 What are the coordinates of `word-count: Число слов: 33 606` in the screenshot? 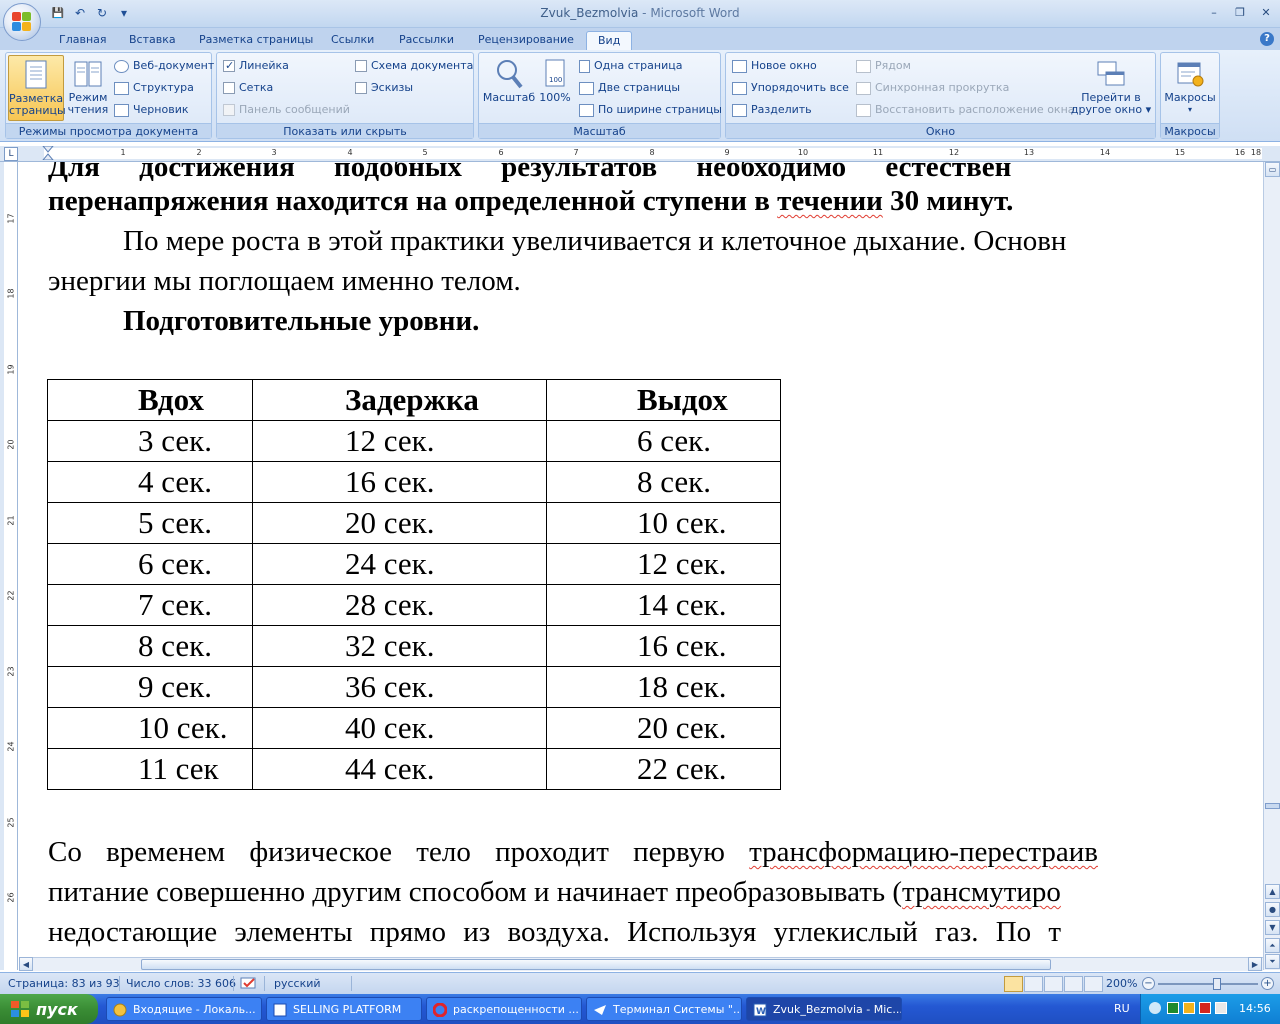 It's located at (181, 983).